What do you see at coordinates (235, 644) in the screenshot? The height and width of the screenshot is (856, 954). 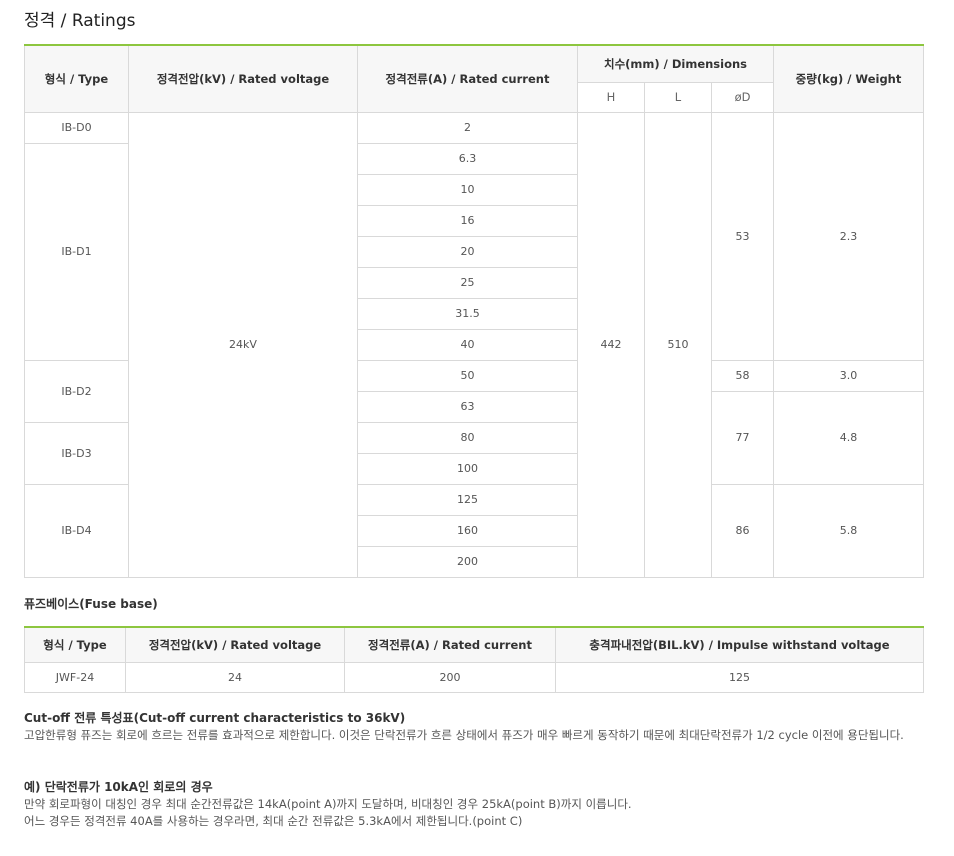 I see `fb-header-voltage: 정격전압(kV) / Rated voltage` at bounding box center [235, 644].